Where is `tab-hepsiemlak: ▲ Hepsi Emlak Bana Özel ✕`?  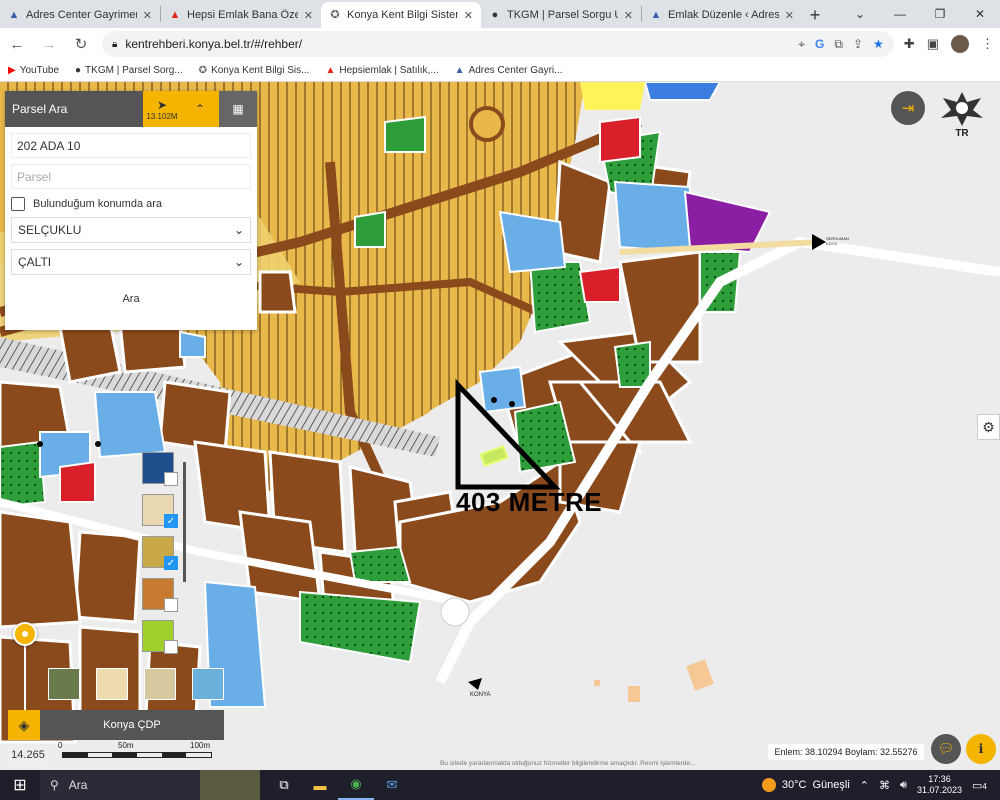 tab-hepsiemlak: ▲ Hepsi Emlak Bana Özel ✕ is located at coordinates (241, 15).